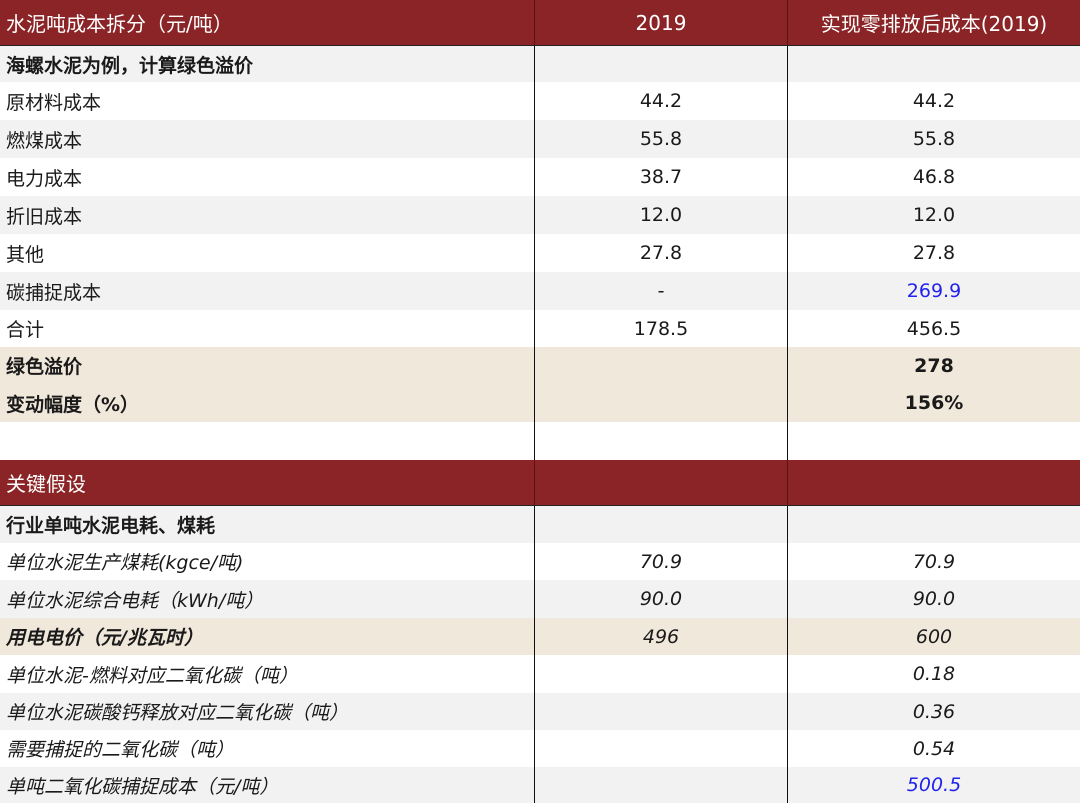 This screenshot has width=1080, height=803. Describe the element at coordinates (177, 713) in the screenshot. I see `row-label: 单位水泥碳酸钙释放对应二氧化碳（吨）` at that location.